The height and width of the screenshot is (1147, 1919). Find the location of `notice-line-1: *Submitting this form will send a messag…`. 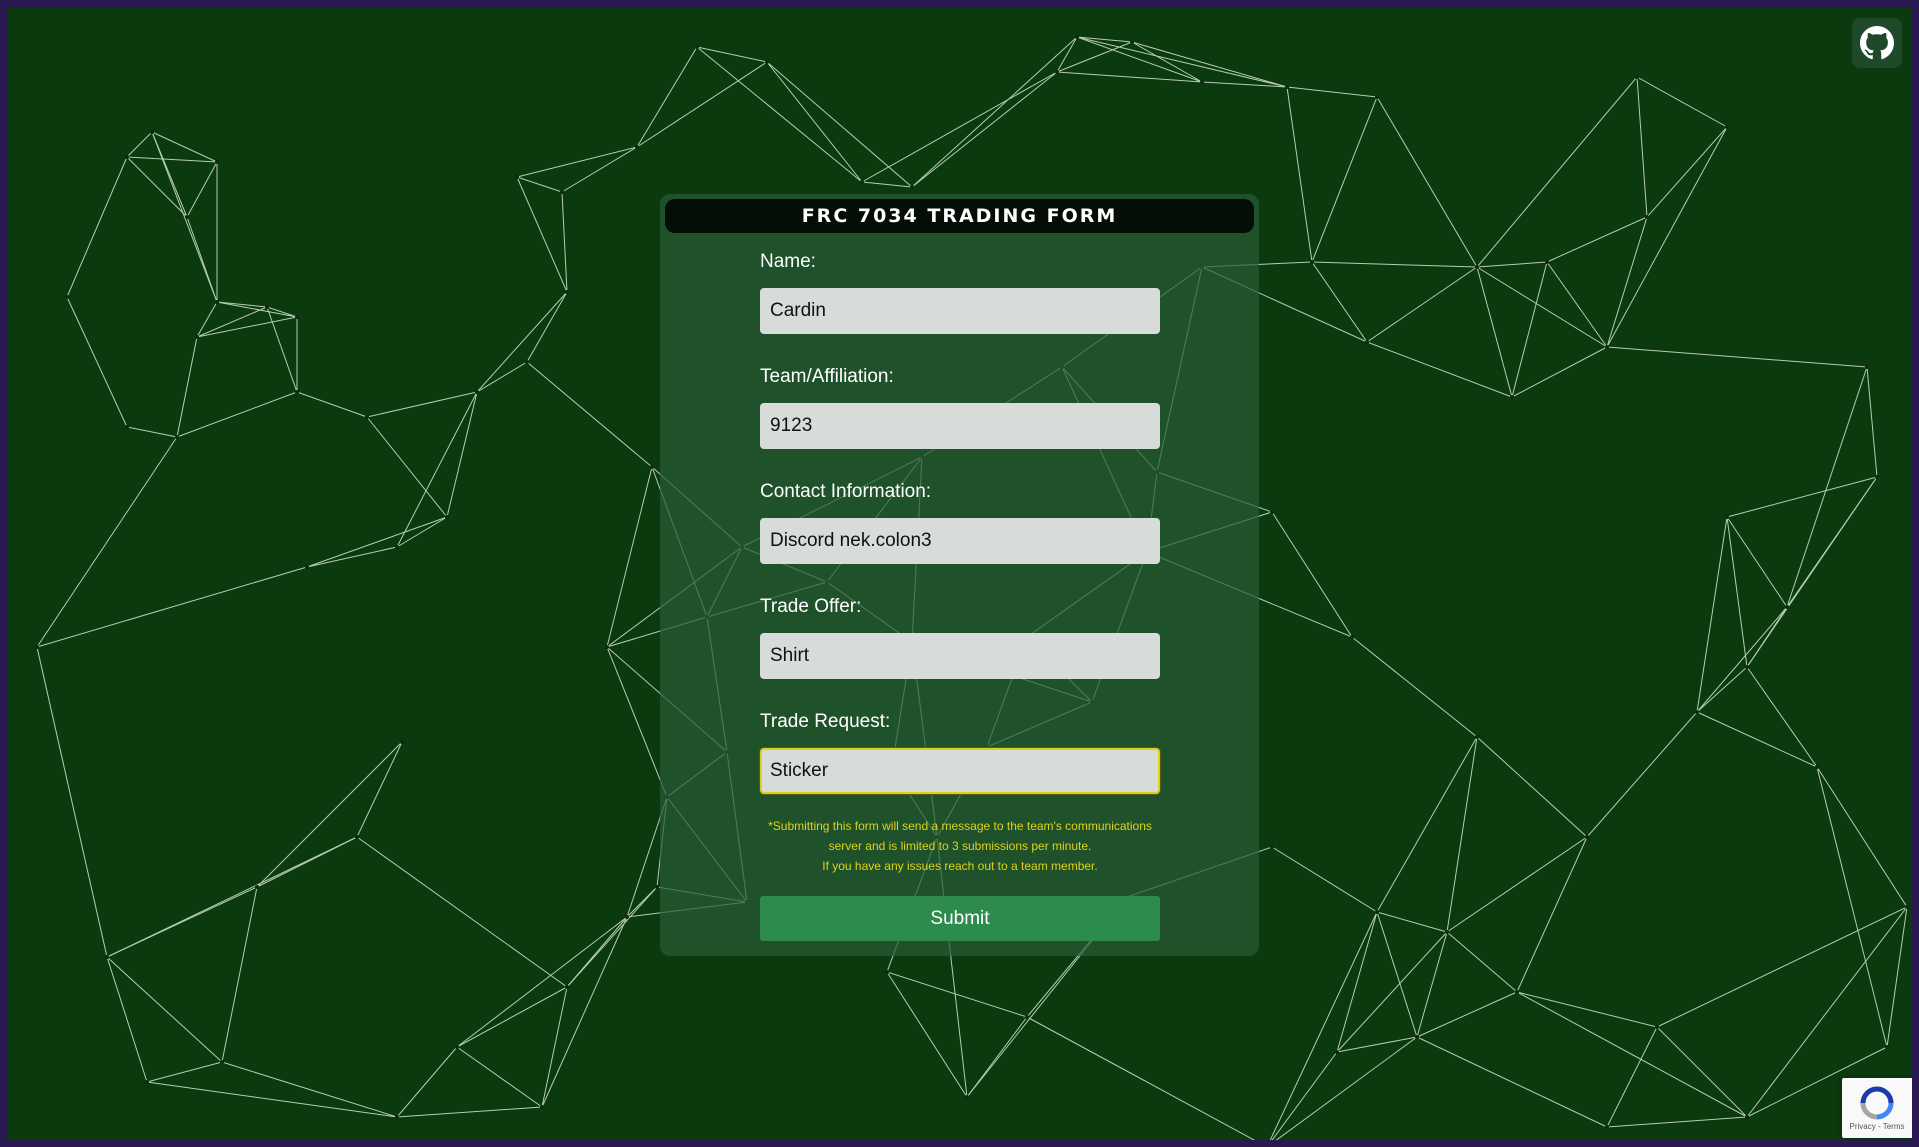

notice-line-1: *Submitting this form will send a messag… is located at coordinates (960, 826).